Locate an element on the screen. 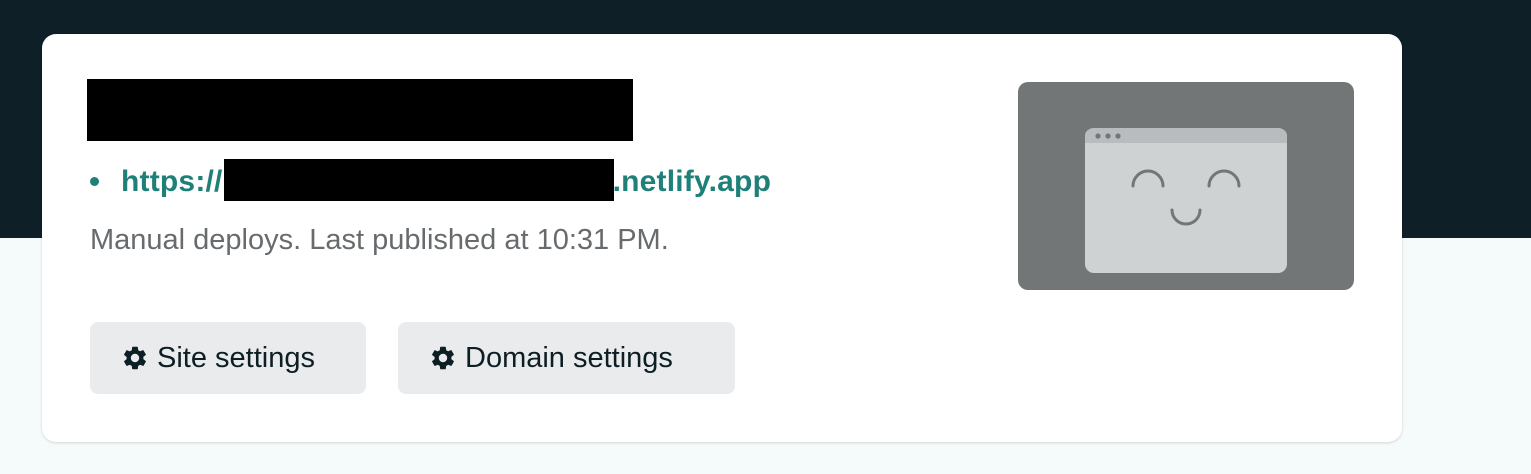  site-title-redacted is located at coordinates (360, 110).